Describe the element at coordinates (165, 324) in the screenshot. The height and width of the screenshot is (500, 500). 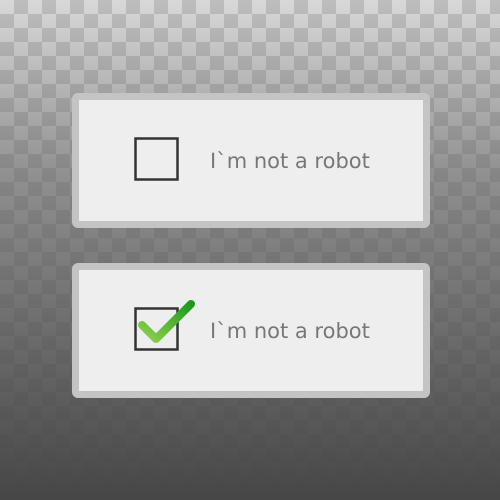
I see `checkbox` at that location.